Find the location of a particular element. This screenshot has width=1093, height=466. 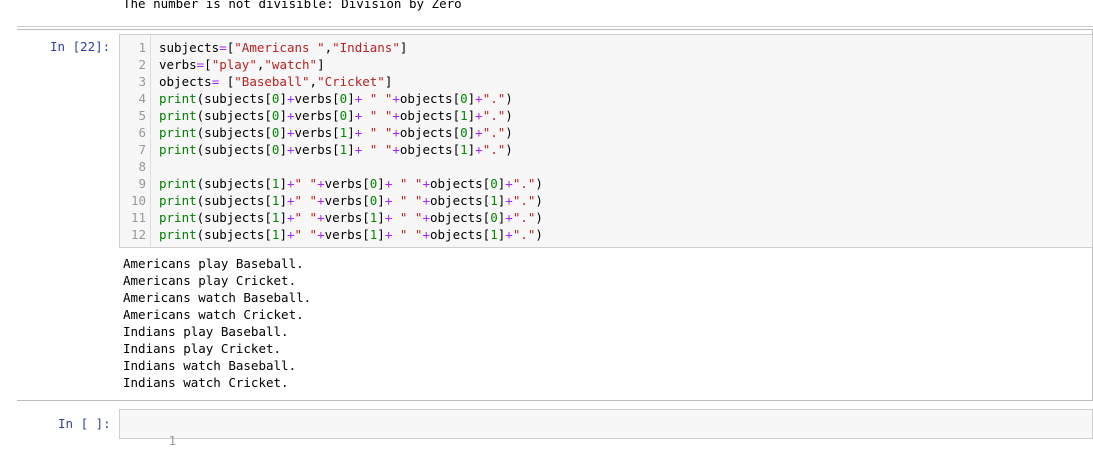

code-text: objects= ["Baseball","Cricket"] is located at coordinates (275, 81).